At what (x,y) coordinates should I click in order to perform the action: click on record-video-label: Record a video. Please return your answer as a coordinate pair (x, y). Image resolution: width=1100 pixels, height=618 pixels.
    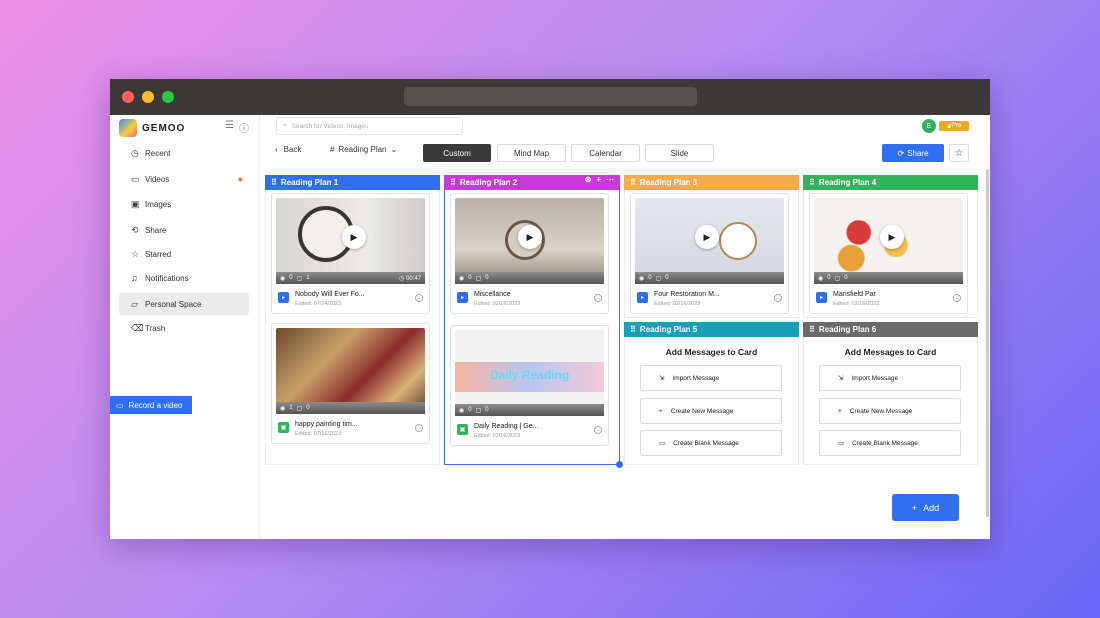
    Looking at the image, I should click on (155, 405).